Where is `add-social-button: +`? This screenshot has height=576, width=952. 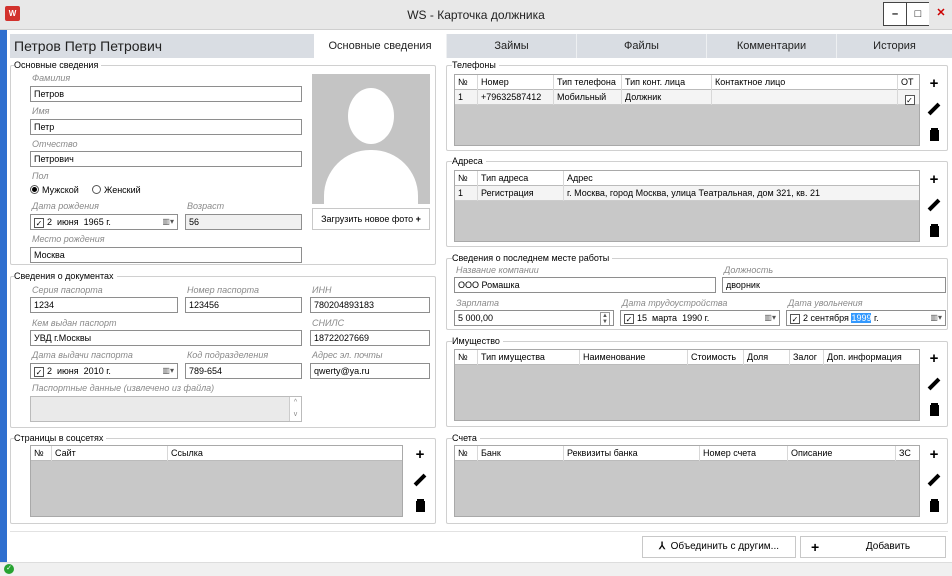
add-social-button: + is located at coordinates (420, 455).